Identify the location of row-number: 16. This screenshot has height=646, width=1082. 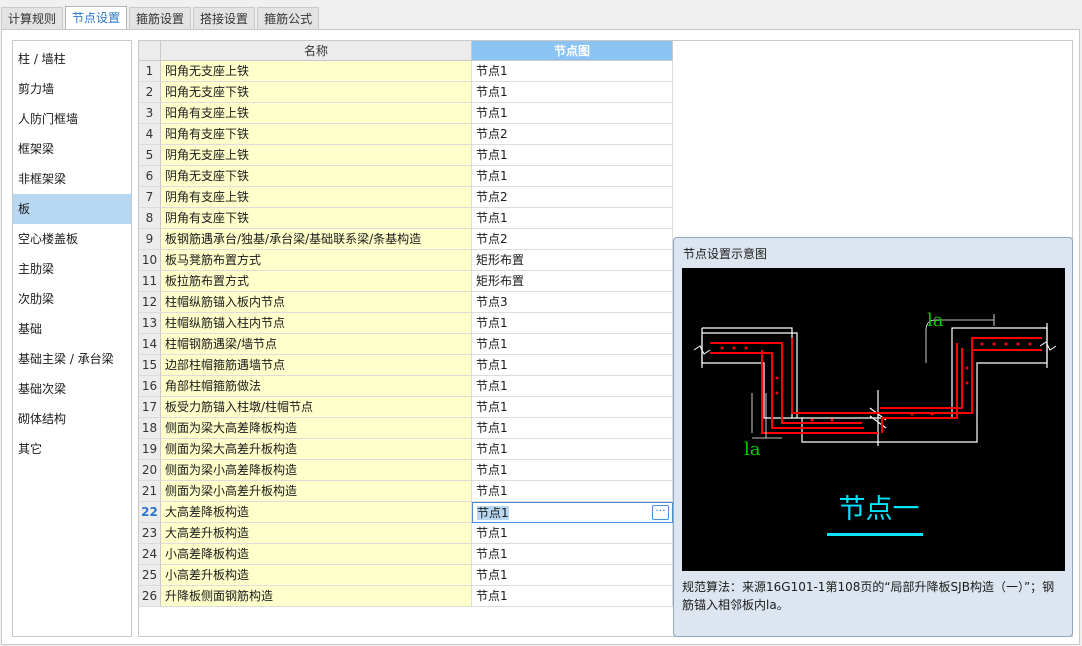
(150, 386).